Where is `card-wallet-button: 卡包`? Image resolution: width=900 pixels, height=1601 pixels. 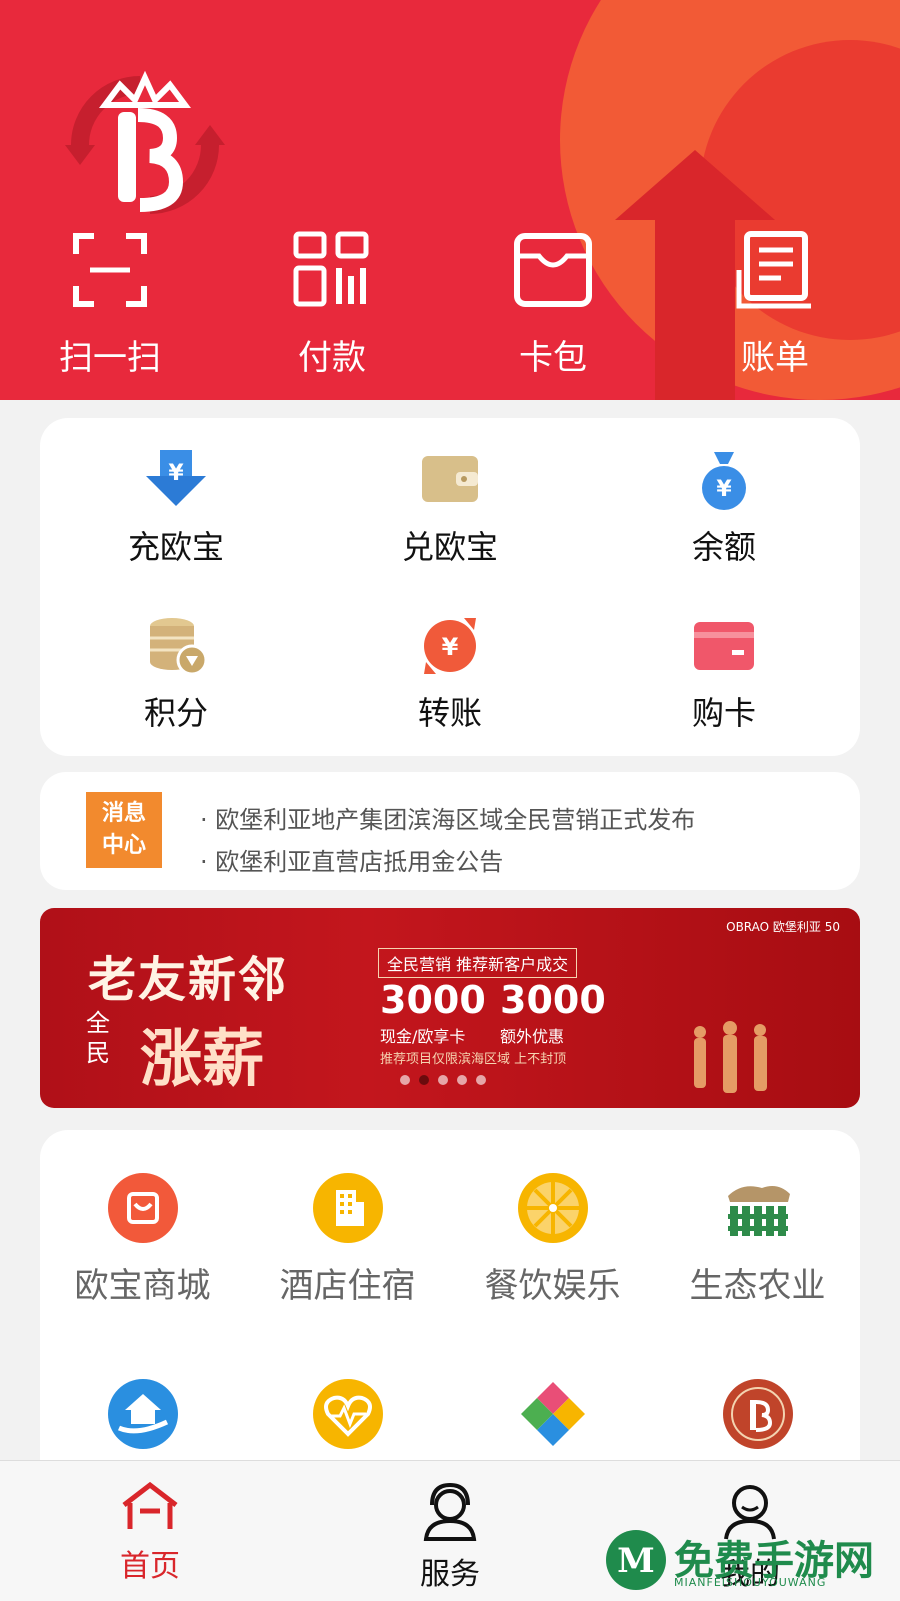
card-wallet-button: 卡包 is located at coordinates (553, 304).